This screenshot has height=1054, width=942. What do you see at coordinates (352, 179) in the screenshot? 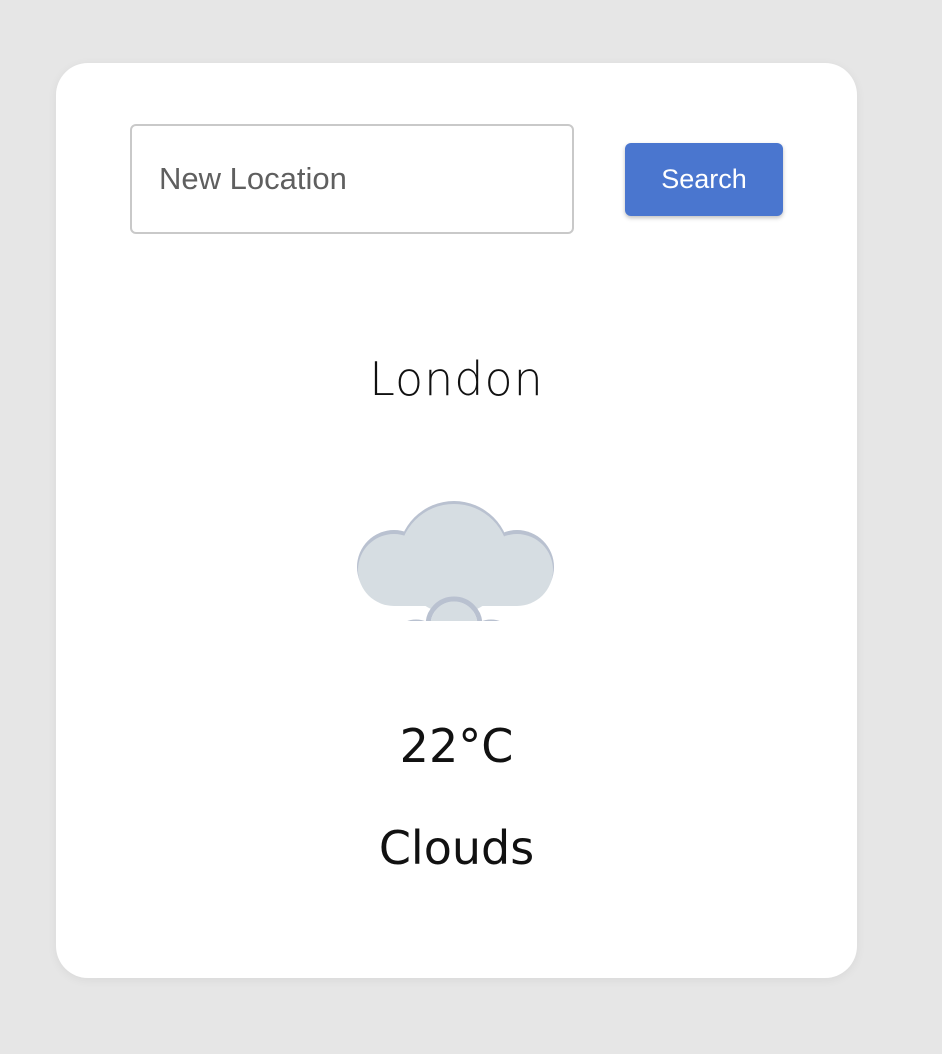
I see `location-search-input` at bounding box center [352, 179].